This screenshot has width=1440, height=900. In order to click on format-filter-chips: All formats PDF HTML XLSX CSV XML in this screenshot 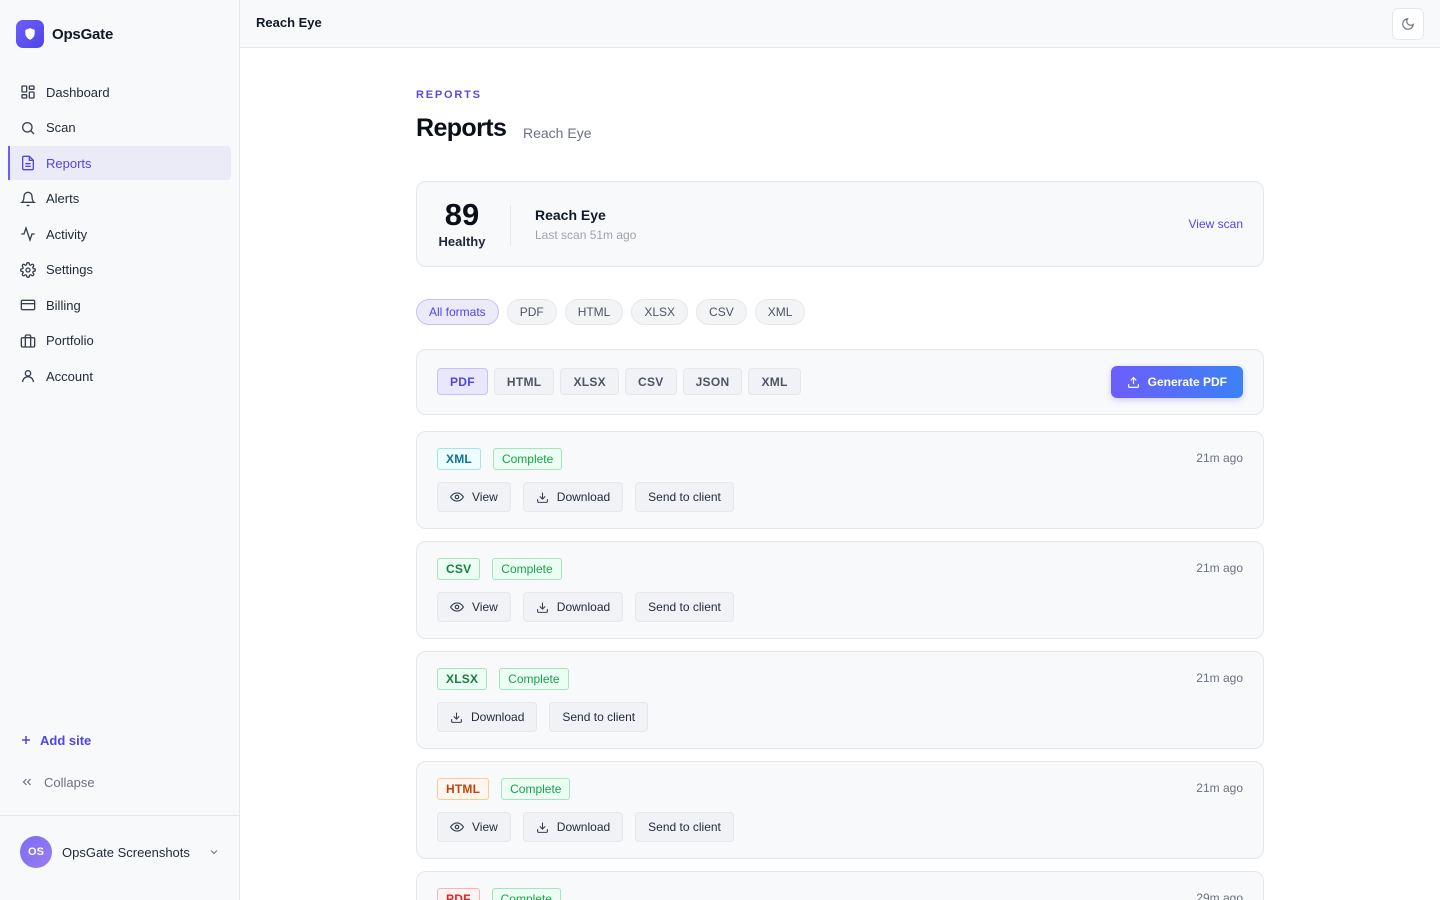, I will do `click(611, 312)`.